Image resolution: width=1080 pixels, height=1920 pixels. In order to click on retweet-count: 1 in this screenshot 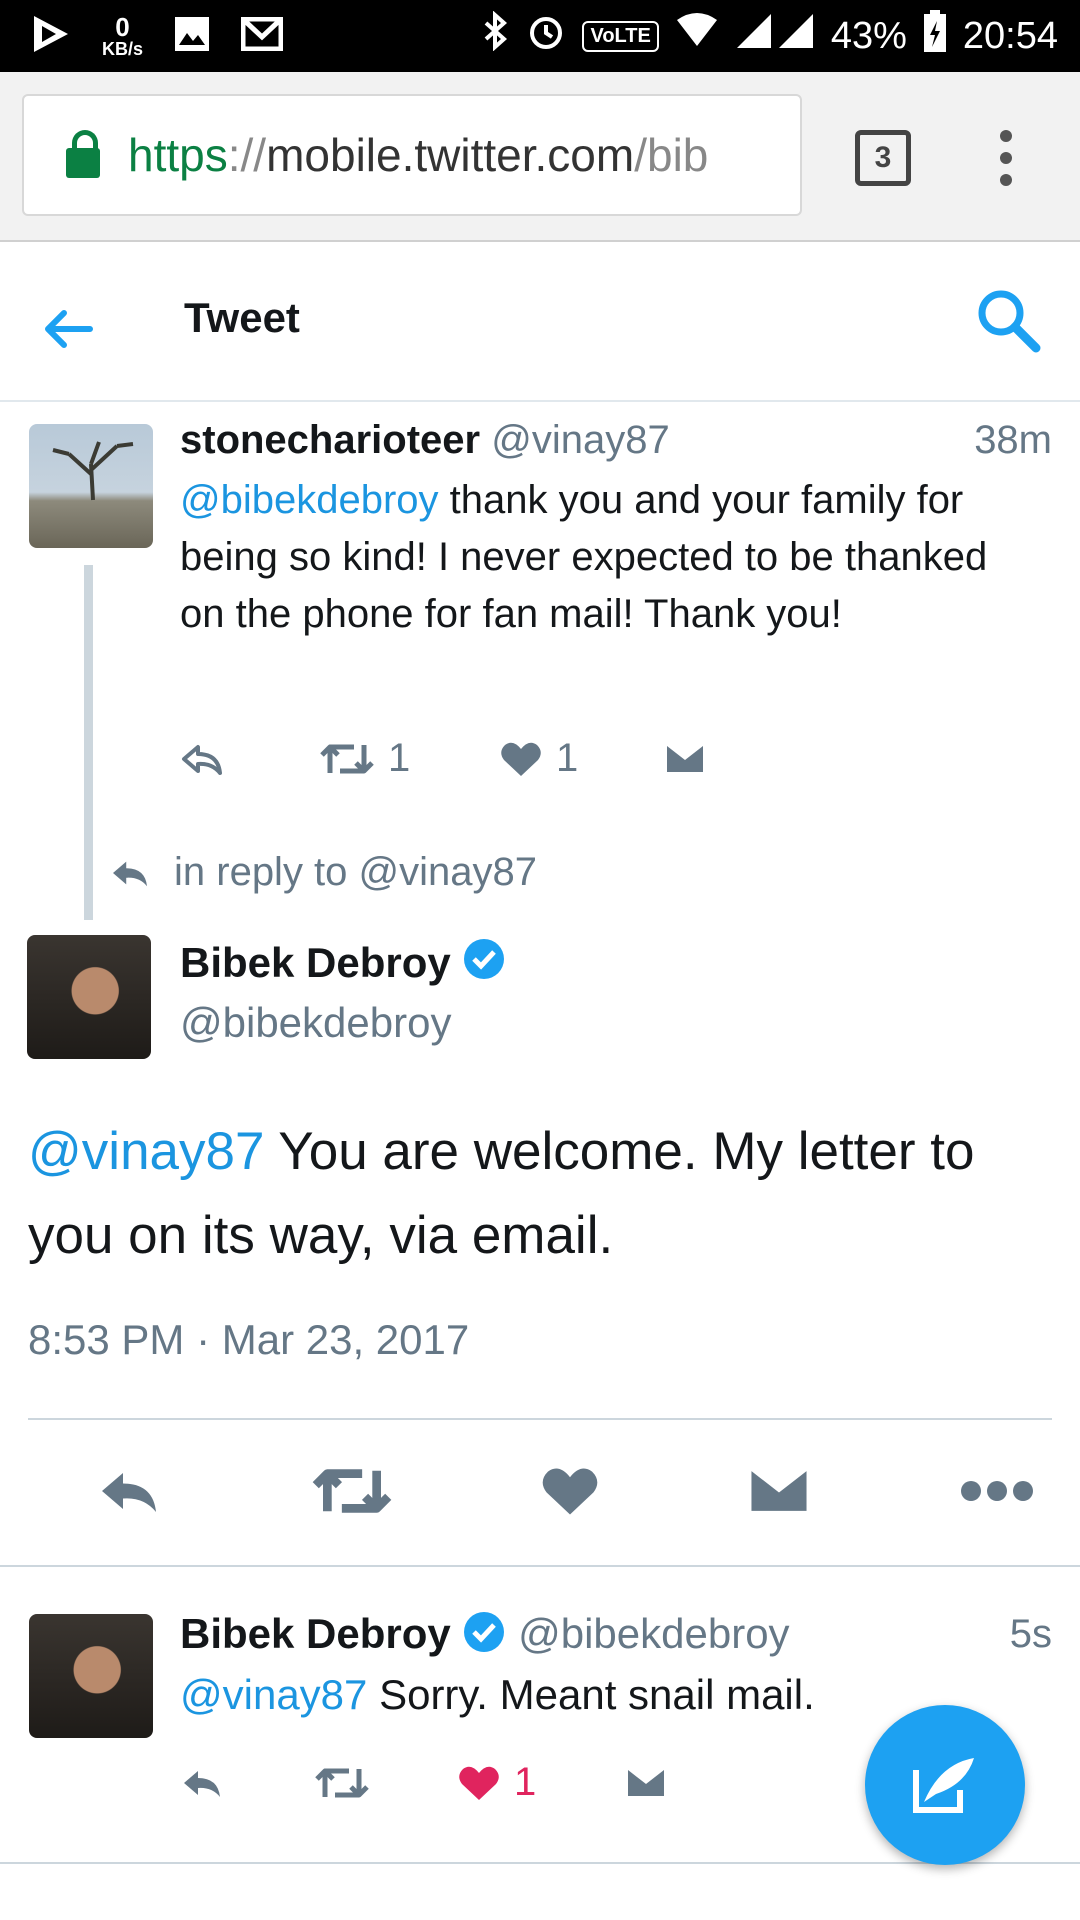, I will do `click(399, 758)`.